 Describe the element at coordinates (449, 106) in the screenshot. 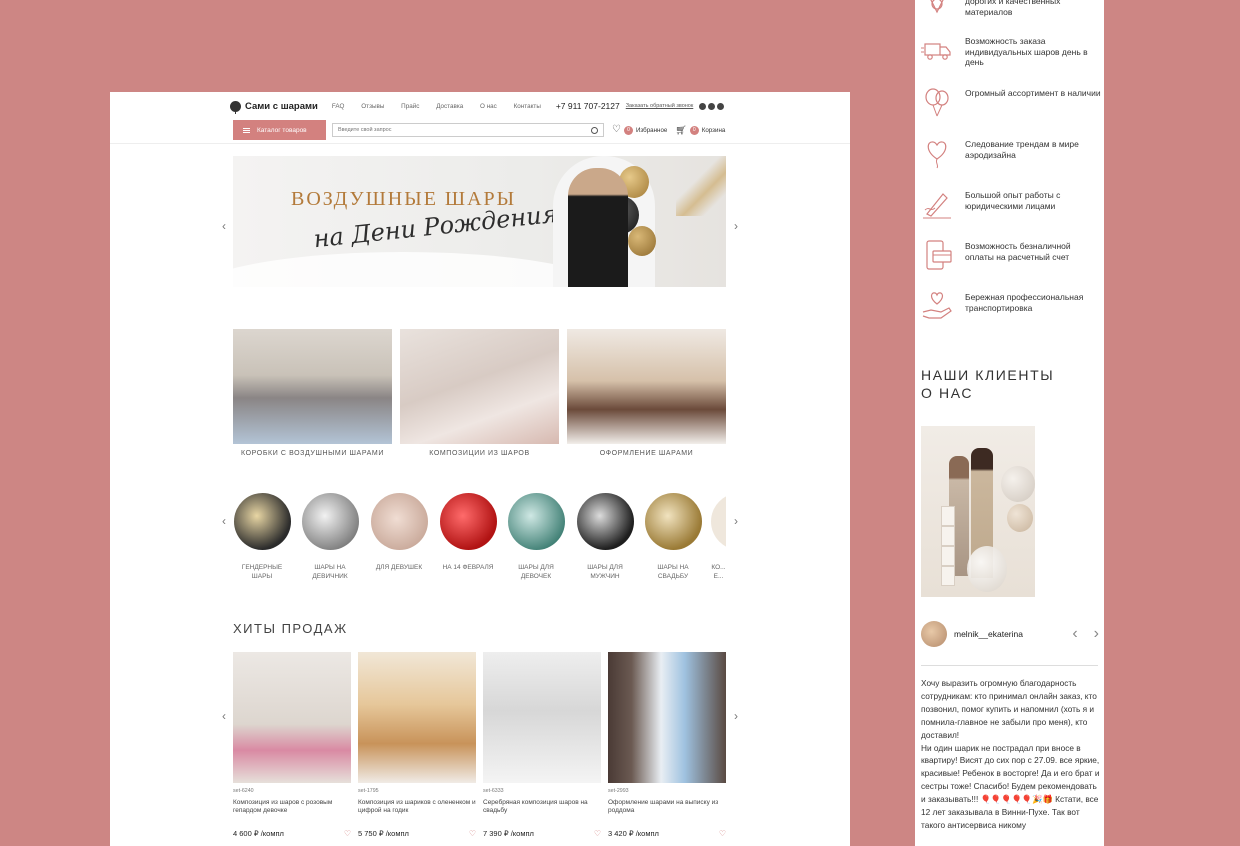

I see `nav-delivery: Доставка` at that location.